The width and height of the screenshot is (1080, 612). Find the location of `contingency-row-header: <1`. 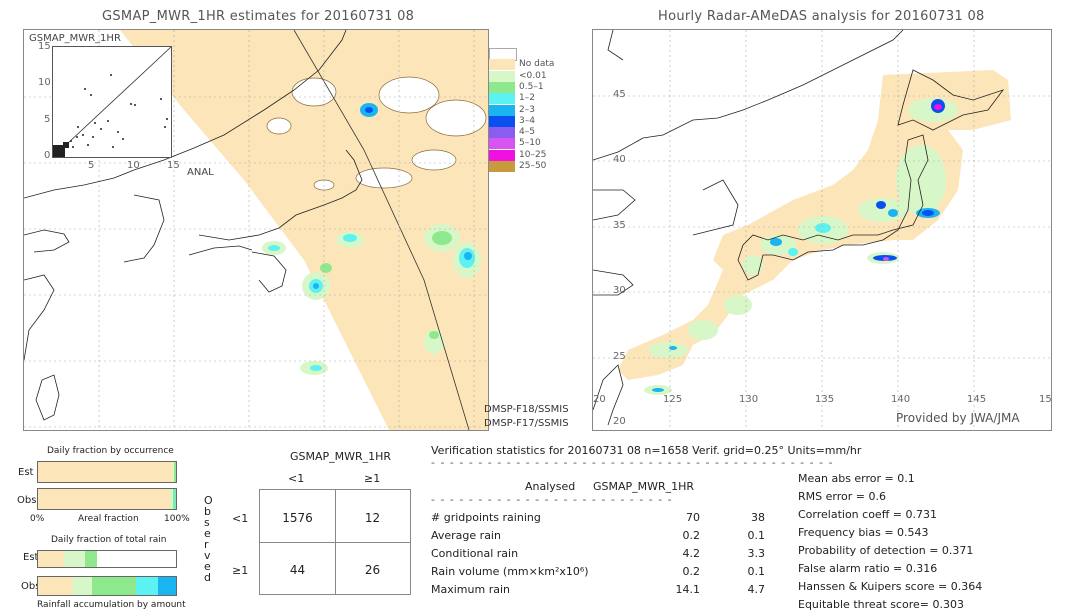

contingency-row-header: <1 is located at coordinates (240, 518).